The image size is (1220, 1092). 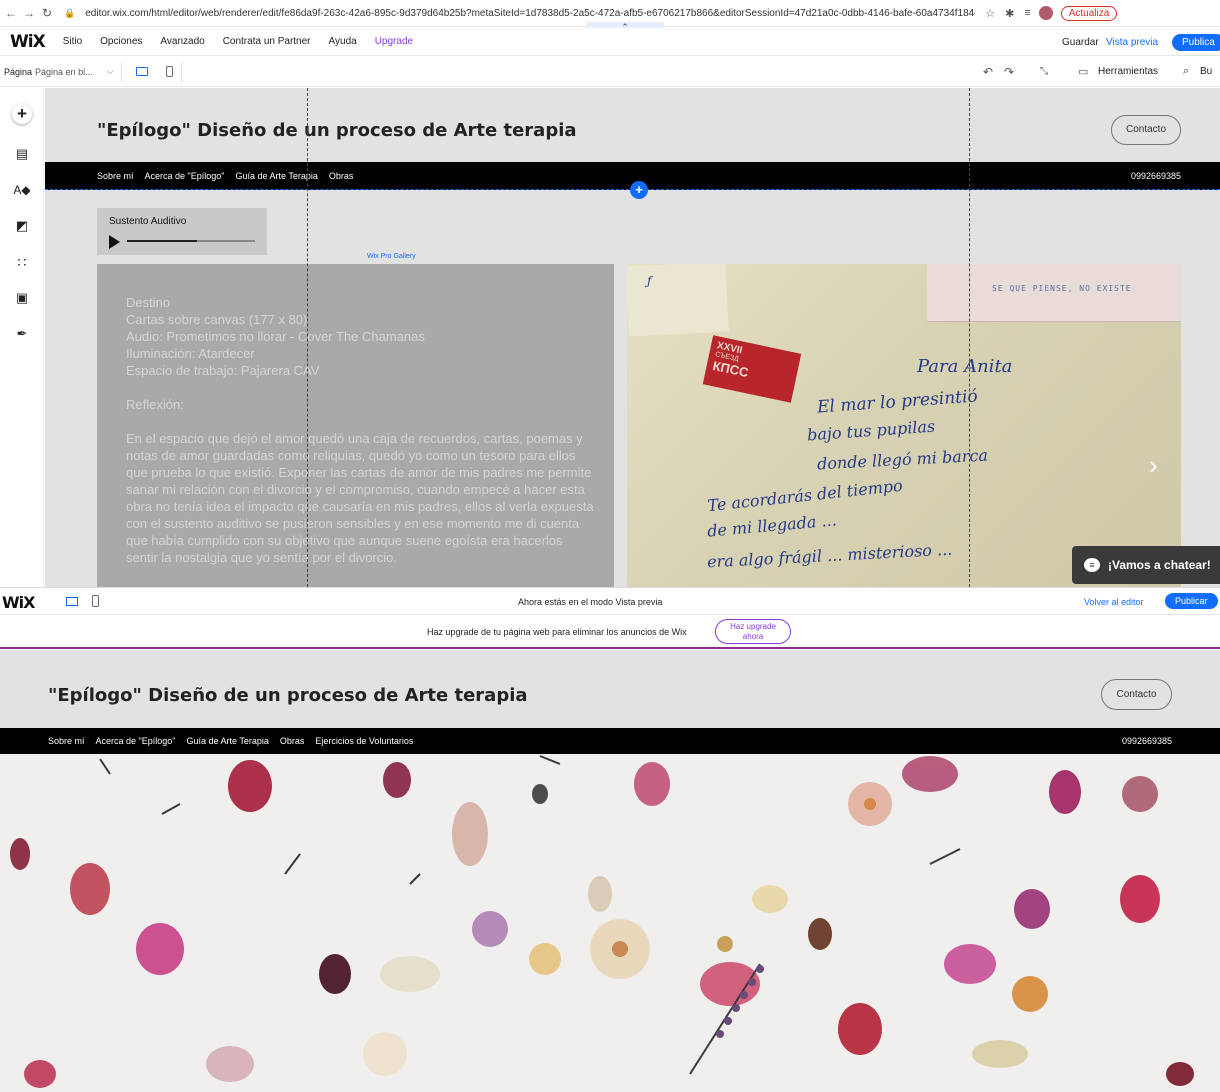 What do you see at coordinates (1159, 565) in the screenshot?
I see `chat-label: ¡Vamos a chatear!` at bounding box center [1159, 565].